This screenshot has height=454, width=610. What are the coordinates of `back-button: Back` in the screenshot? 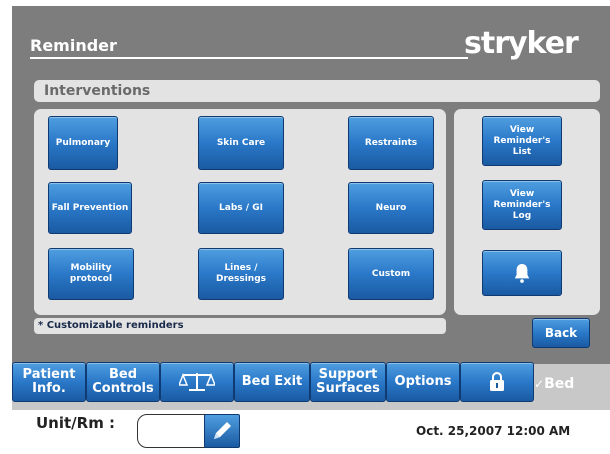 It's located at (561, 333).